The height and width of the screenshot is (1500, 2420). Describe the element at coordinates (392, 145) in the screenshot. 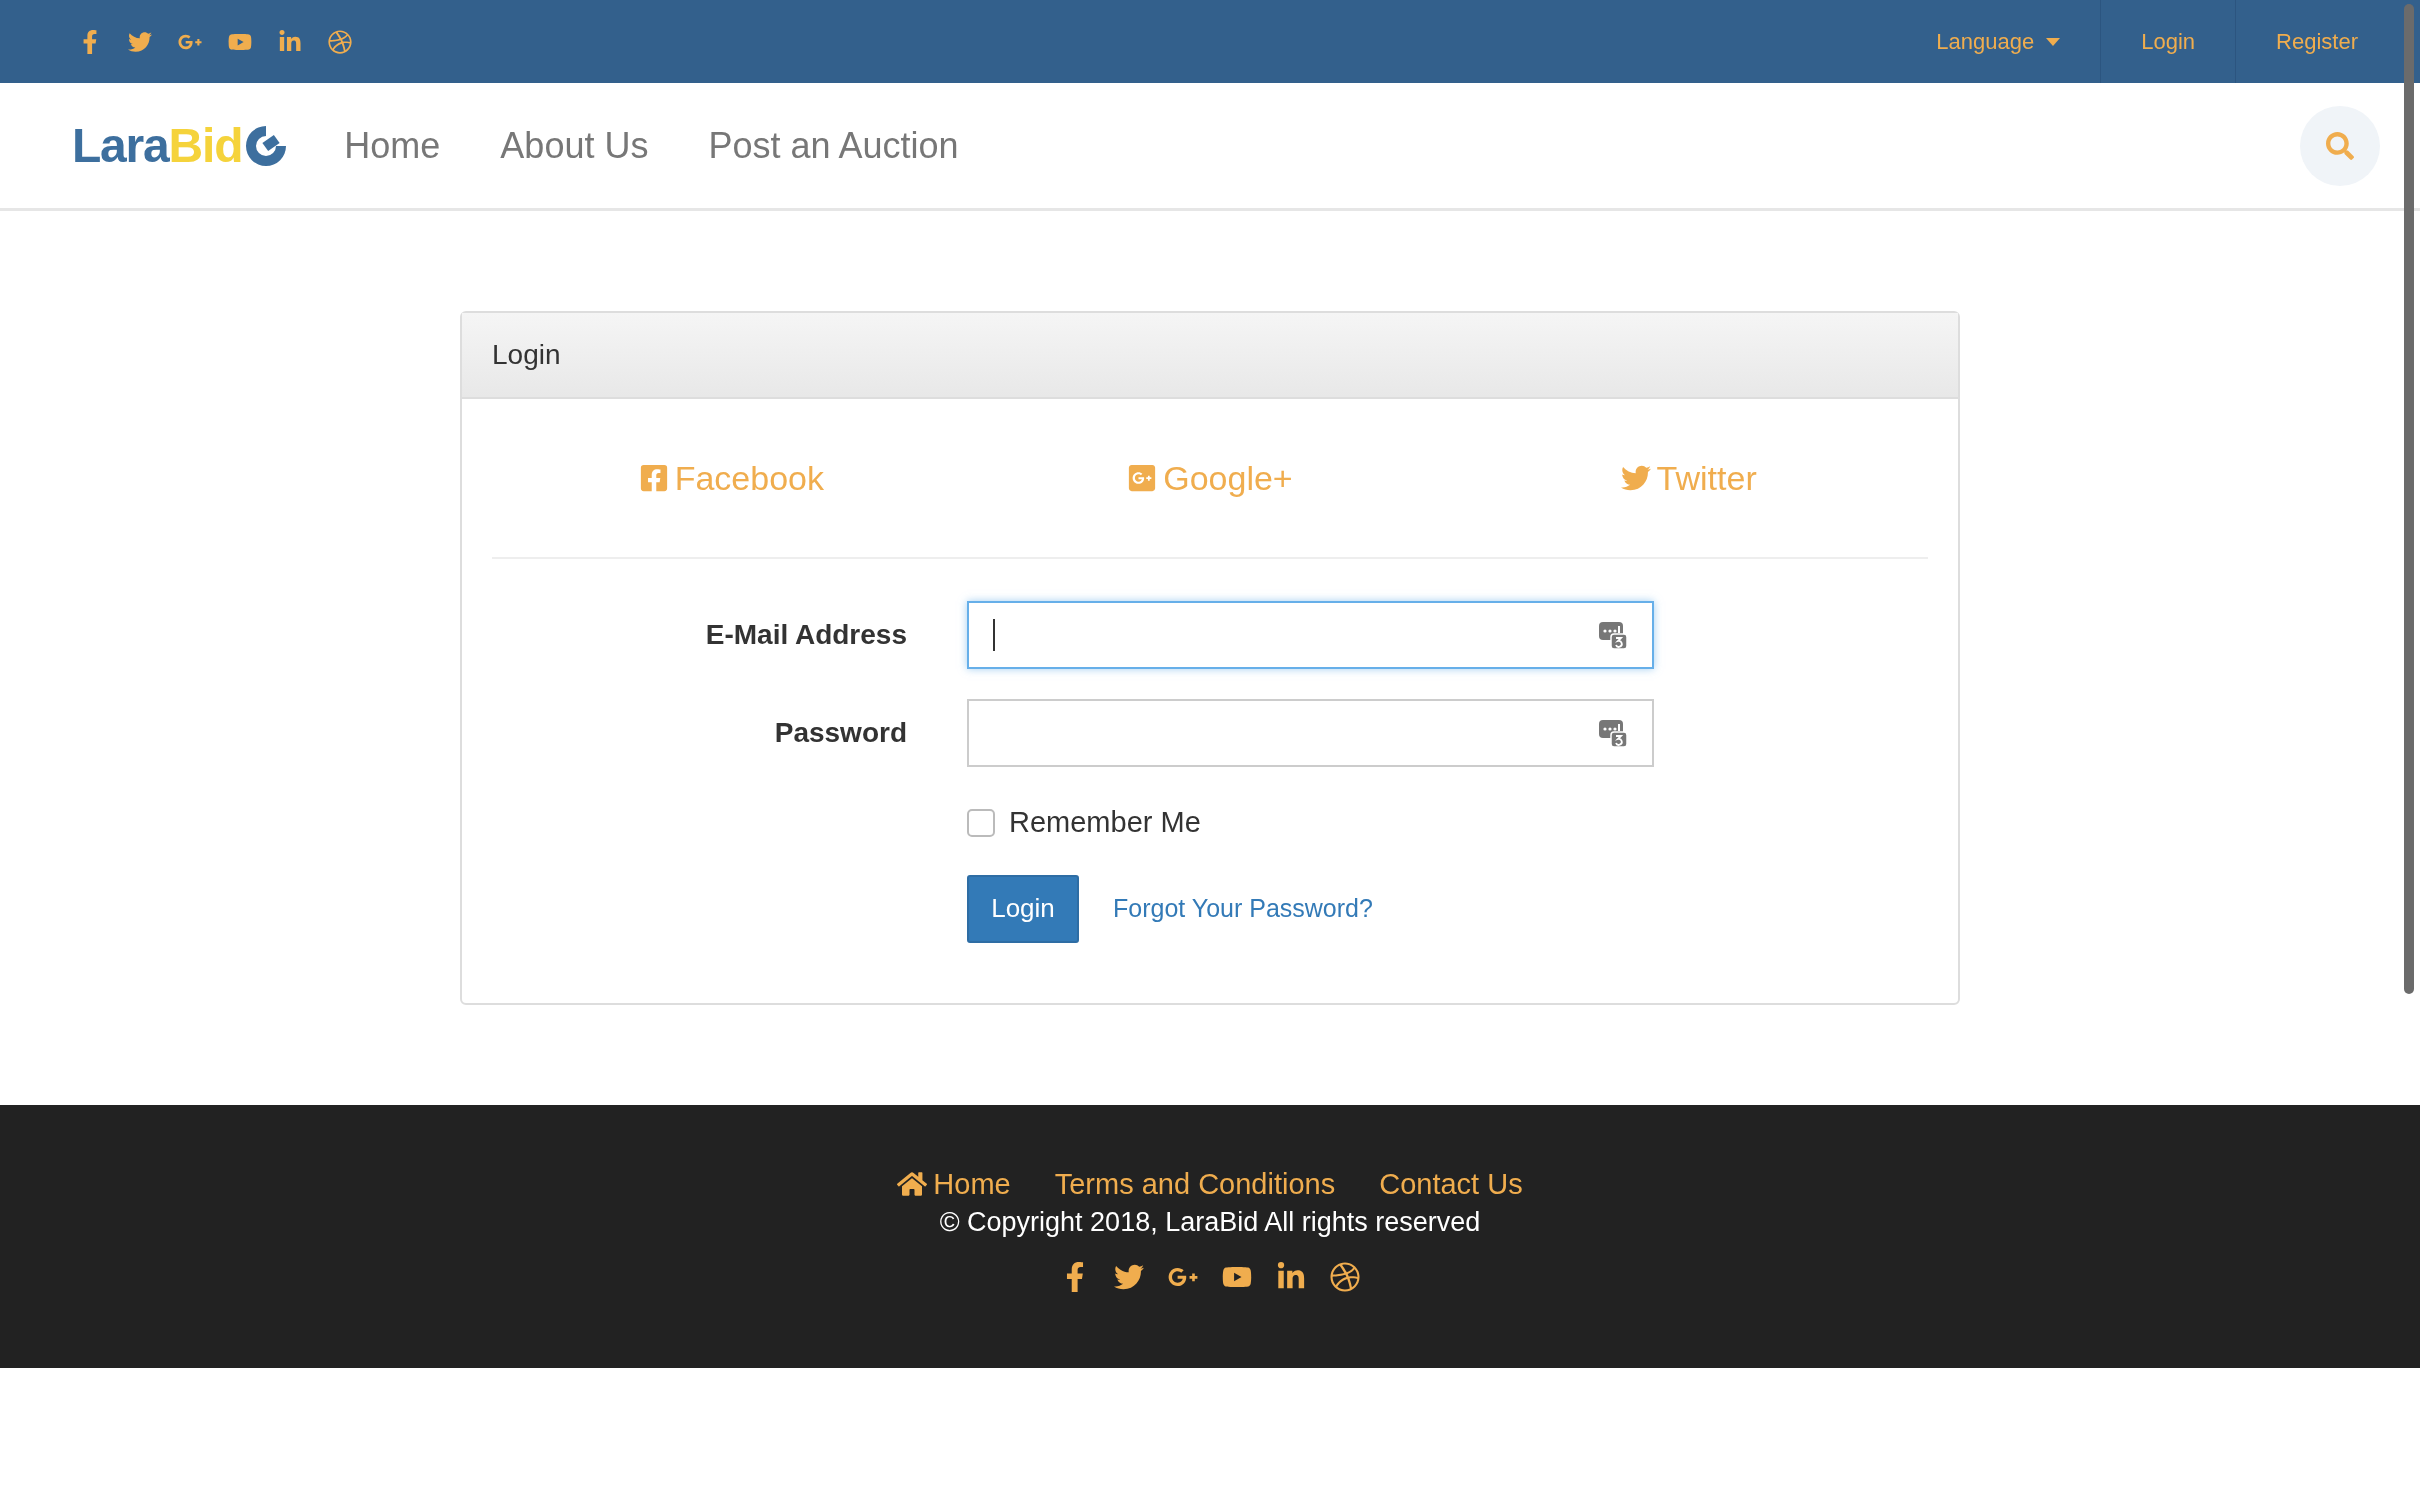

I see `nav-link: Home` at that location.